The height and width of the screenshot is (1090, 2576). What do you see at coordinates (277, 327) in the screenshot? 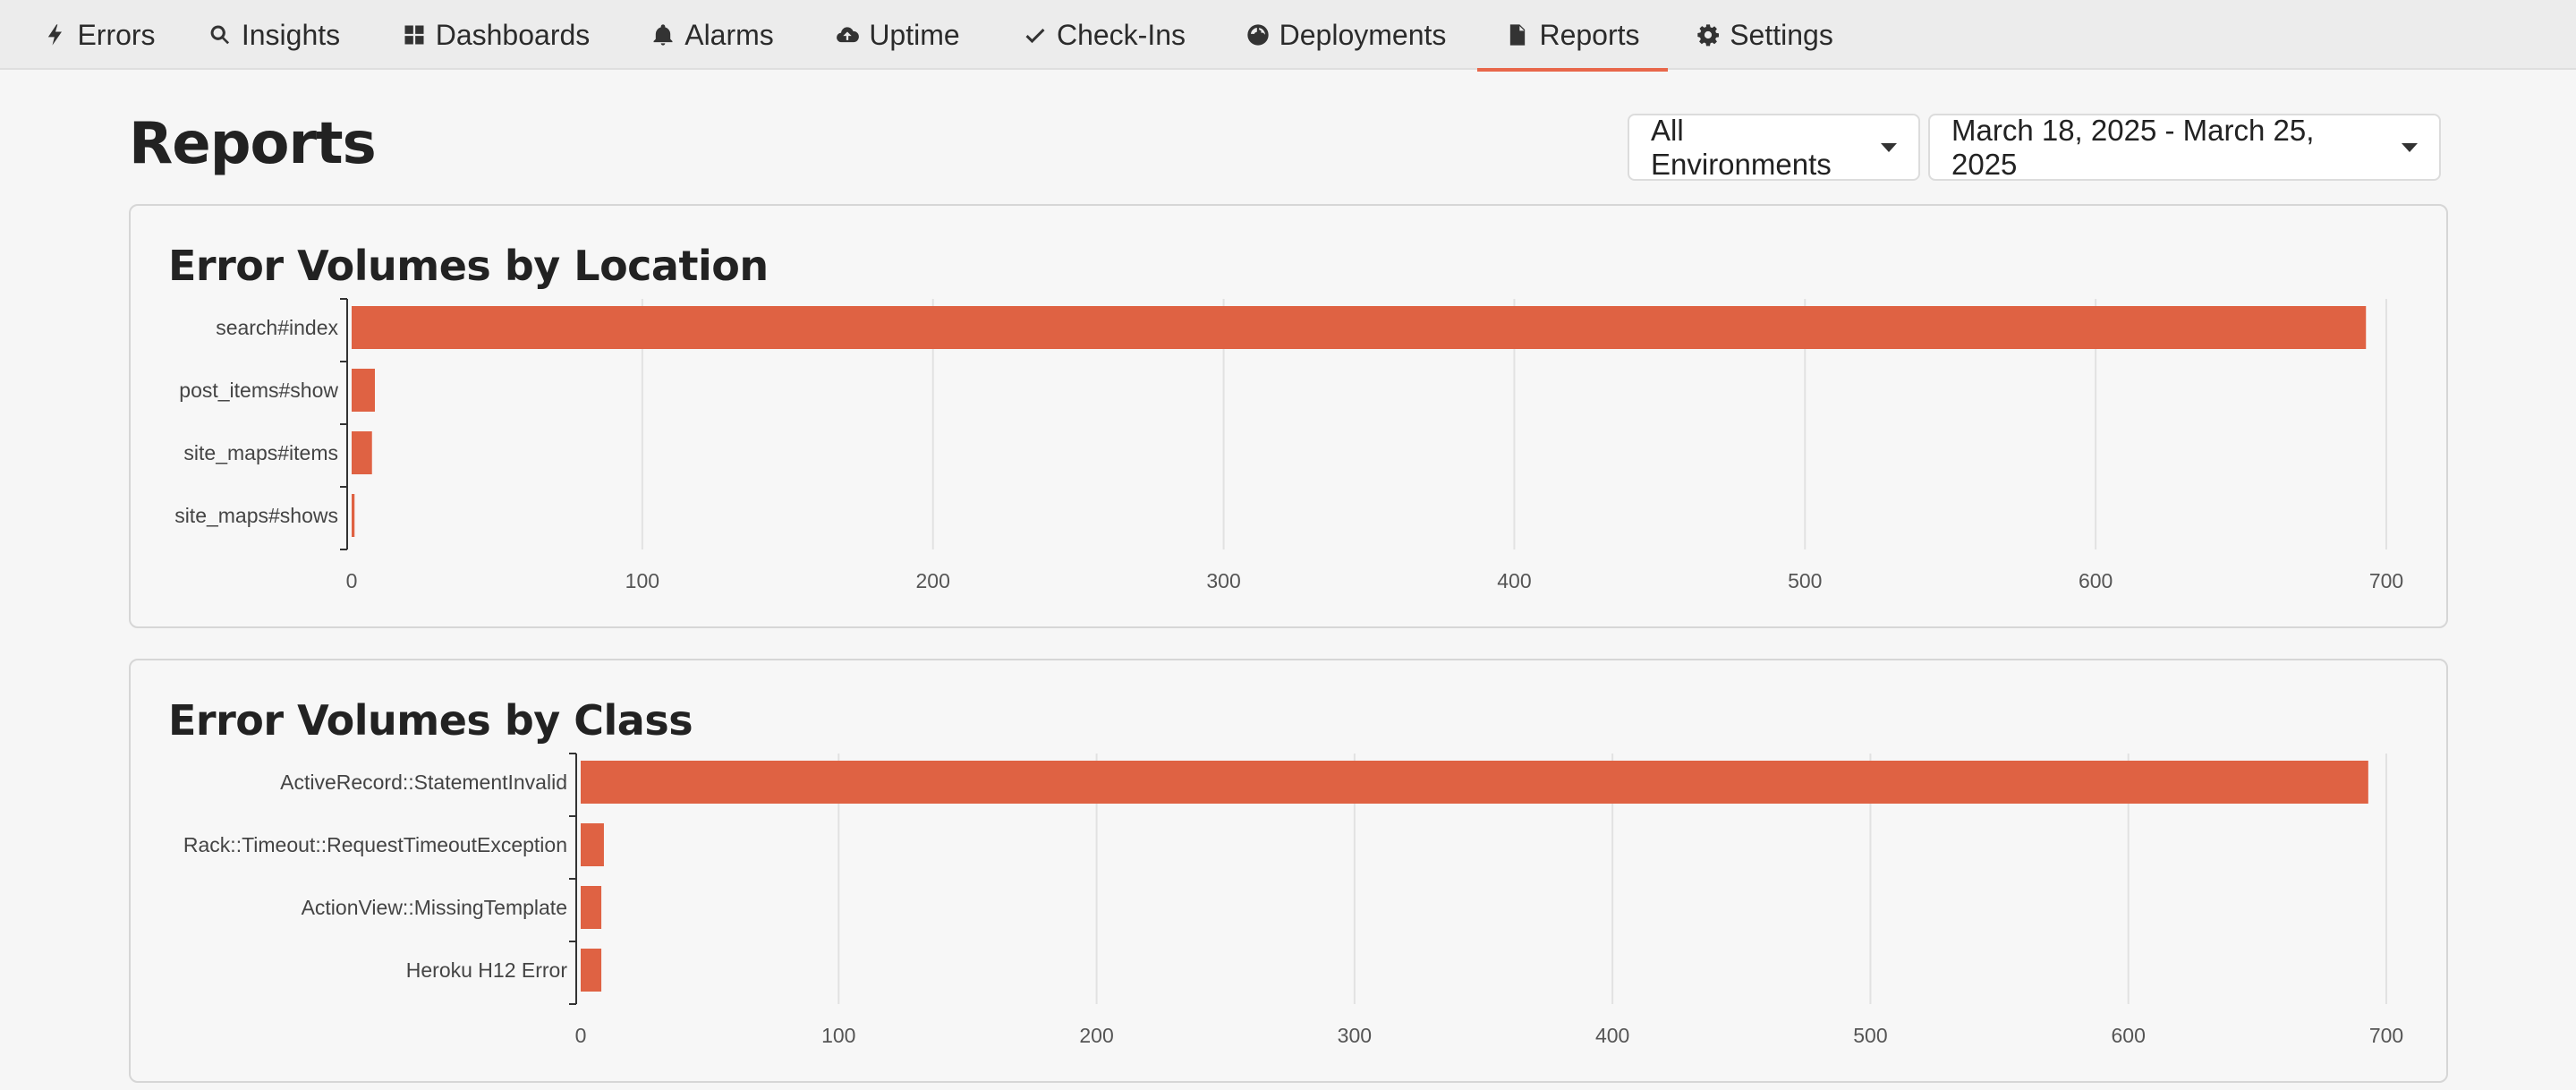
I see `y-category-label: search#index` at bounding box center [277, 327].